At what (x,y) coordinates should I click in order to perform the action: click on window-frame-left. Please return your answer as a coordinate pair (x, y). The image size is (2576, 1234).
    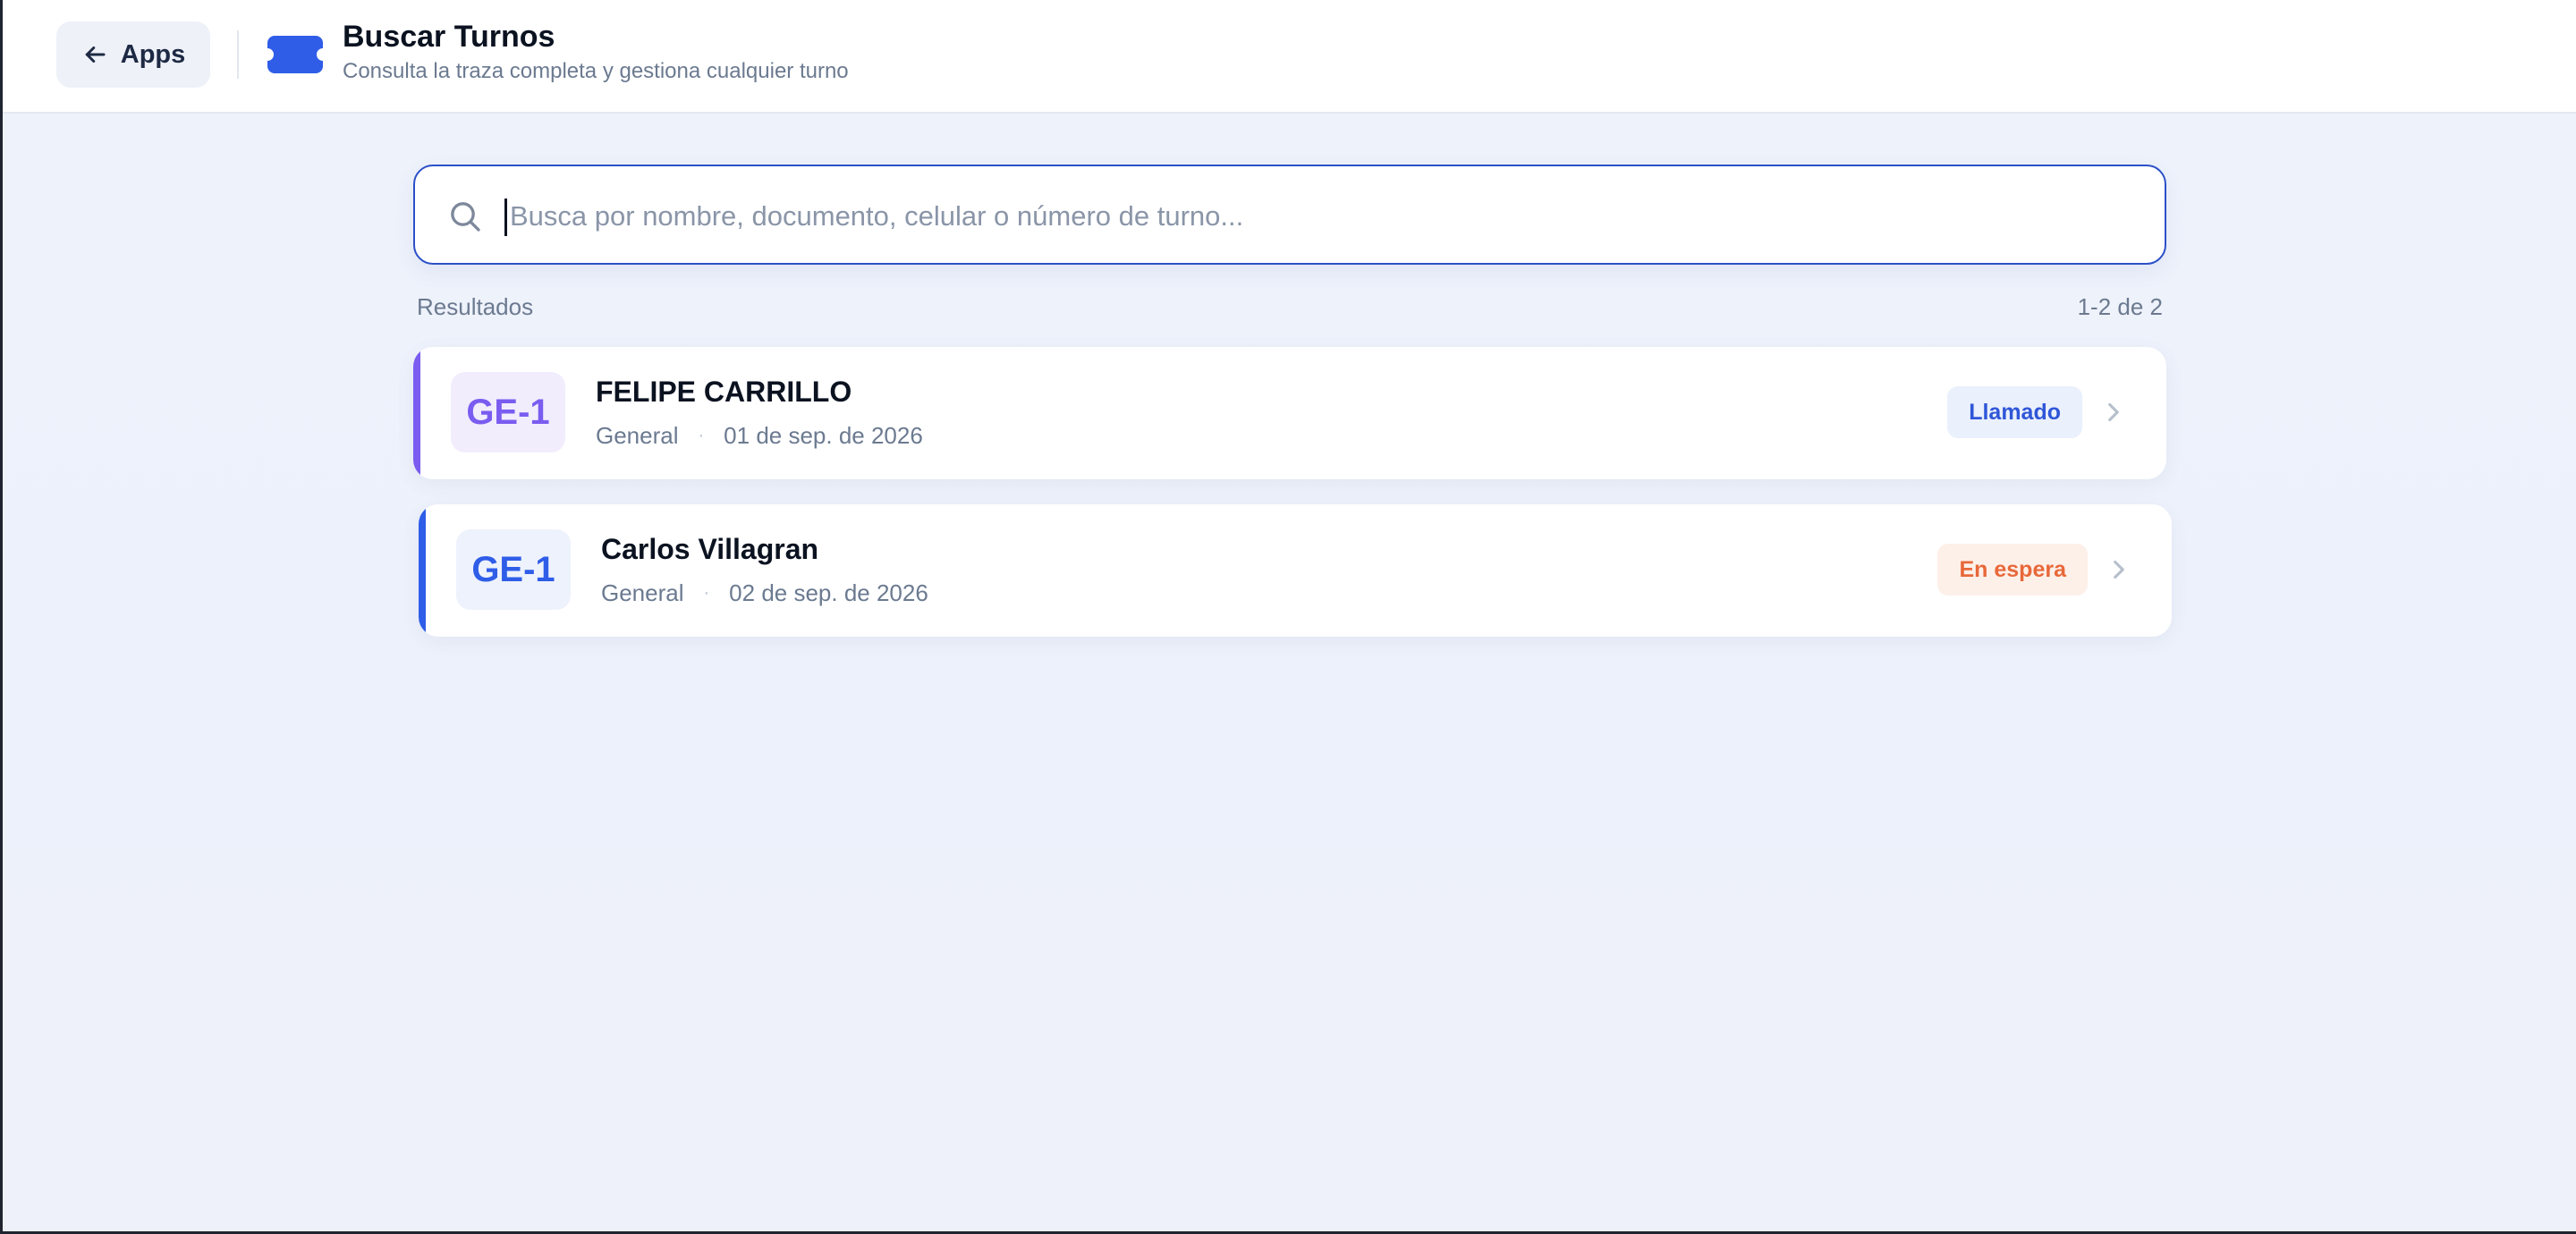
    Looking at the image, I should click on (1, 617).